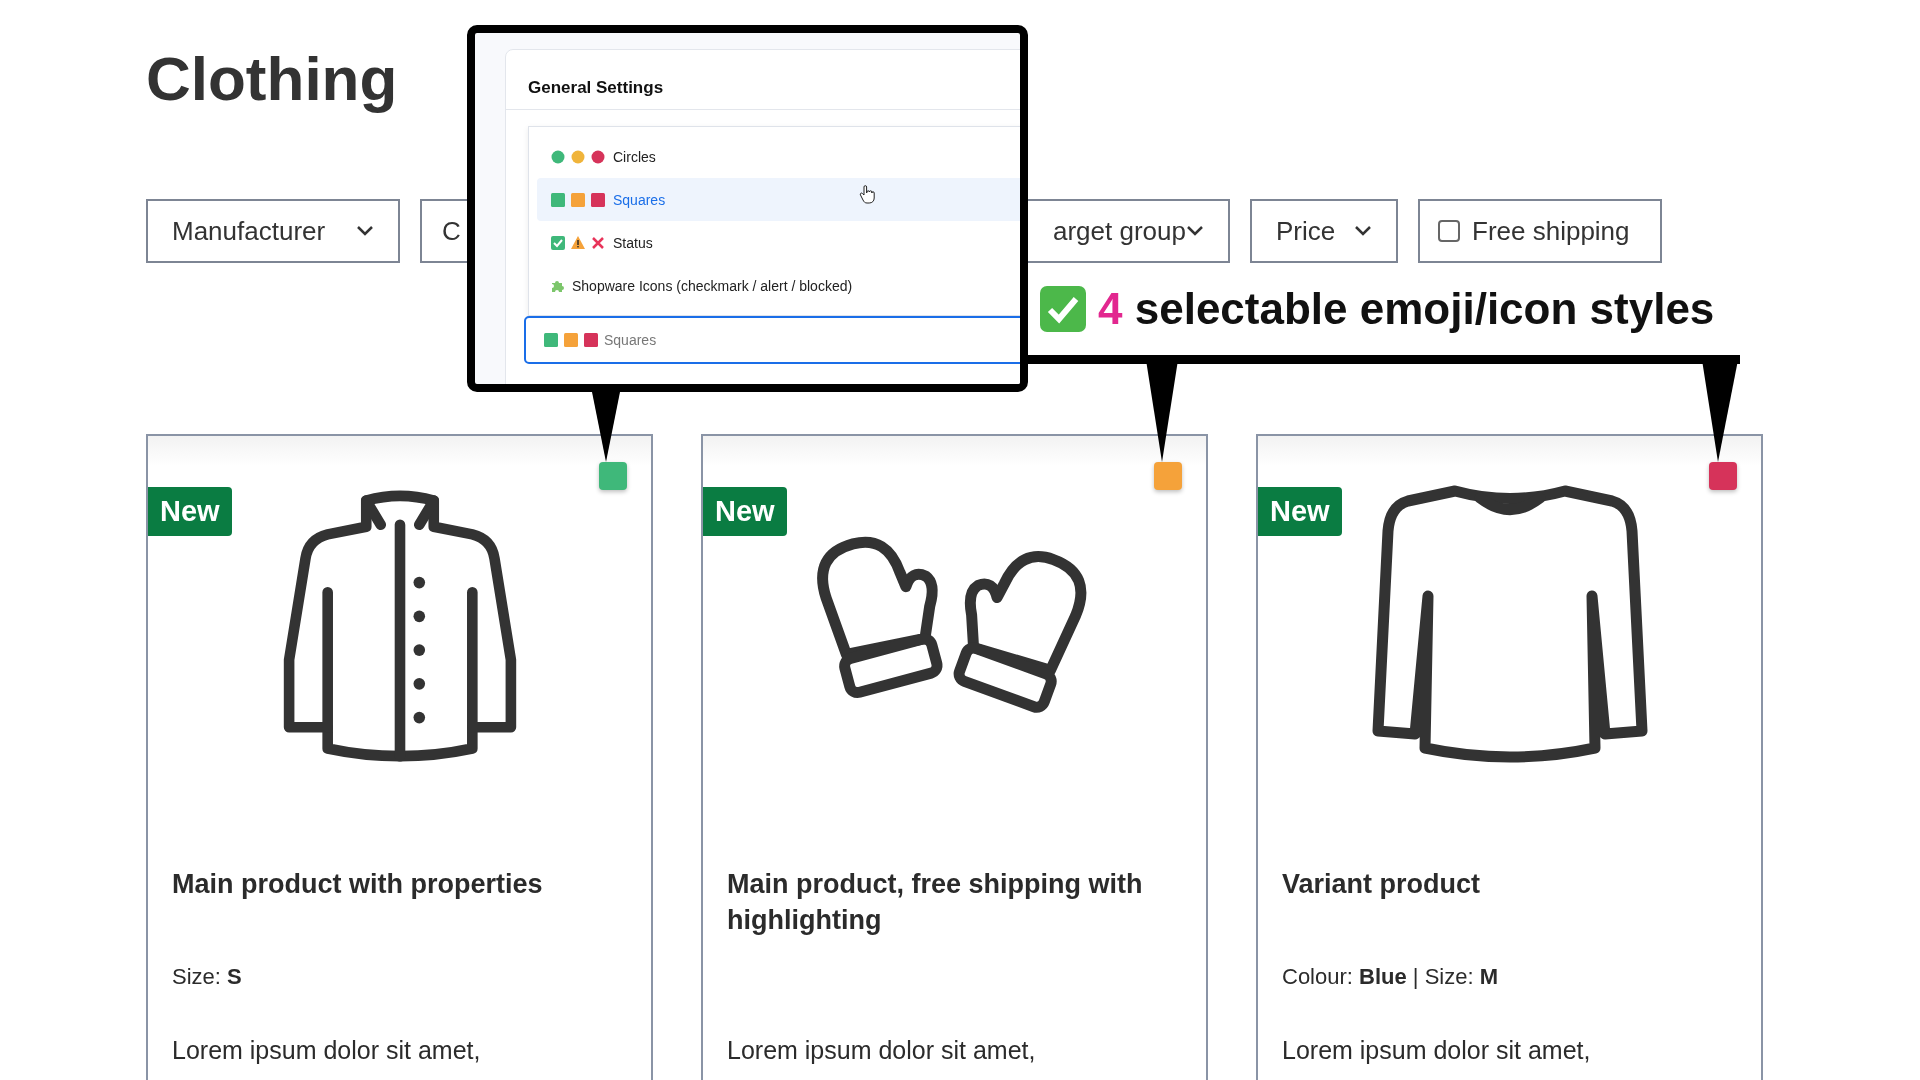 Image resolution: width=1920 pixels, height=1080 pixels. What do you see at coordinates (596, 87) in the screenshot?
I see `settings-title: General Settings` at bounding box center [596, 87].